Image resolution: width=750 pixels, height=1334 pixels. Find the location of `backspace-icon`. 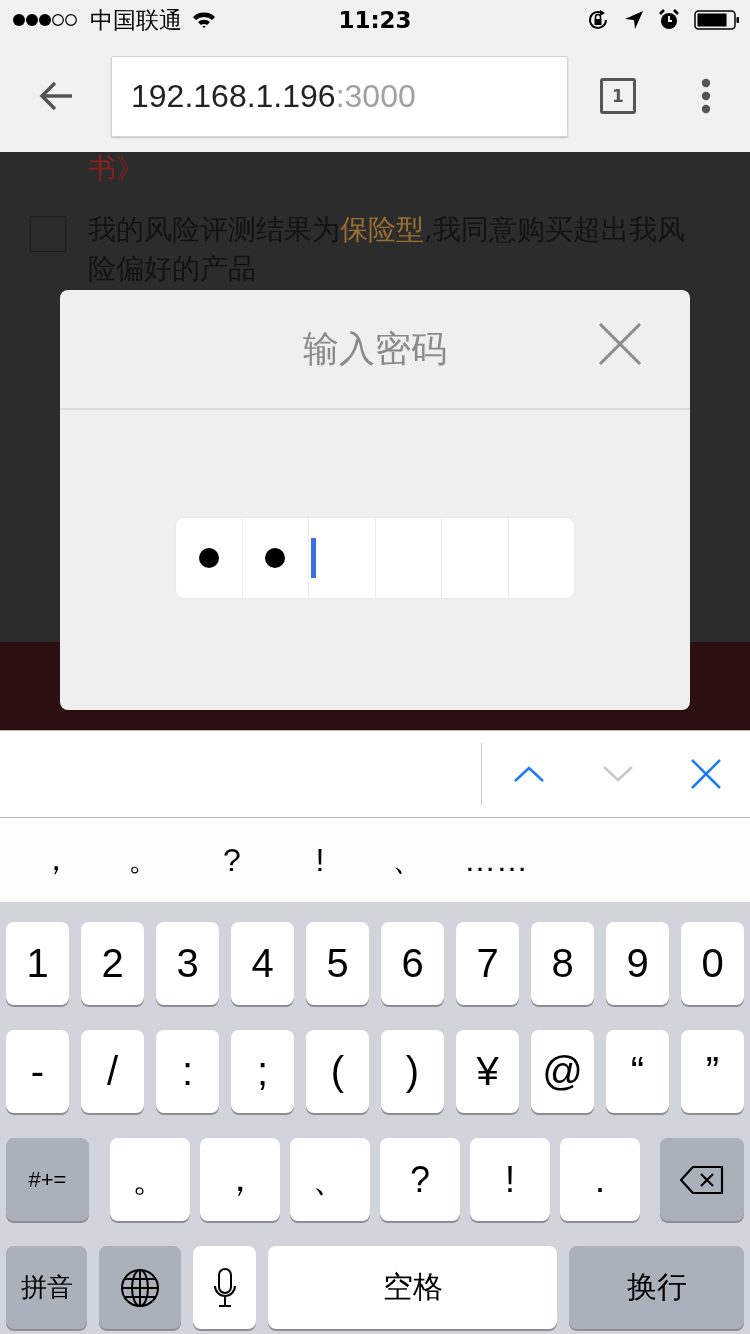

backspace-icon is located at coordinates (702, 1179).